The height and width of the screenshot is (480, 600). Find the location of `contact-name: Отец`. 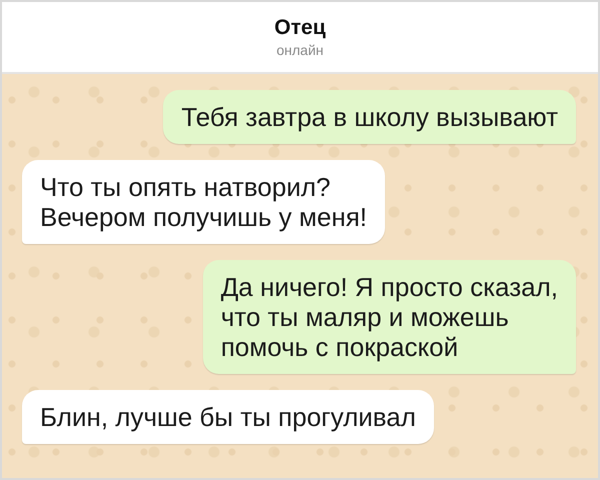

contact-name: Отец is located at coordinates (300, 28).